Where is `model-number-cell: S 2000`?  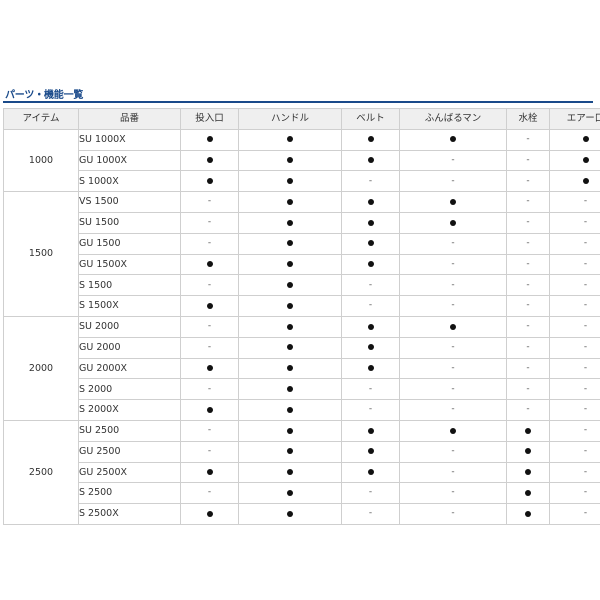
model-number-cell: S 2000 is located at coordinates (129, 389).